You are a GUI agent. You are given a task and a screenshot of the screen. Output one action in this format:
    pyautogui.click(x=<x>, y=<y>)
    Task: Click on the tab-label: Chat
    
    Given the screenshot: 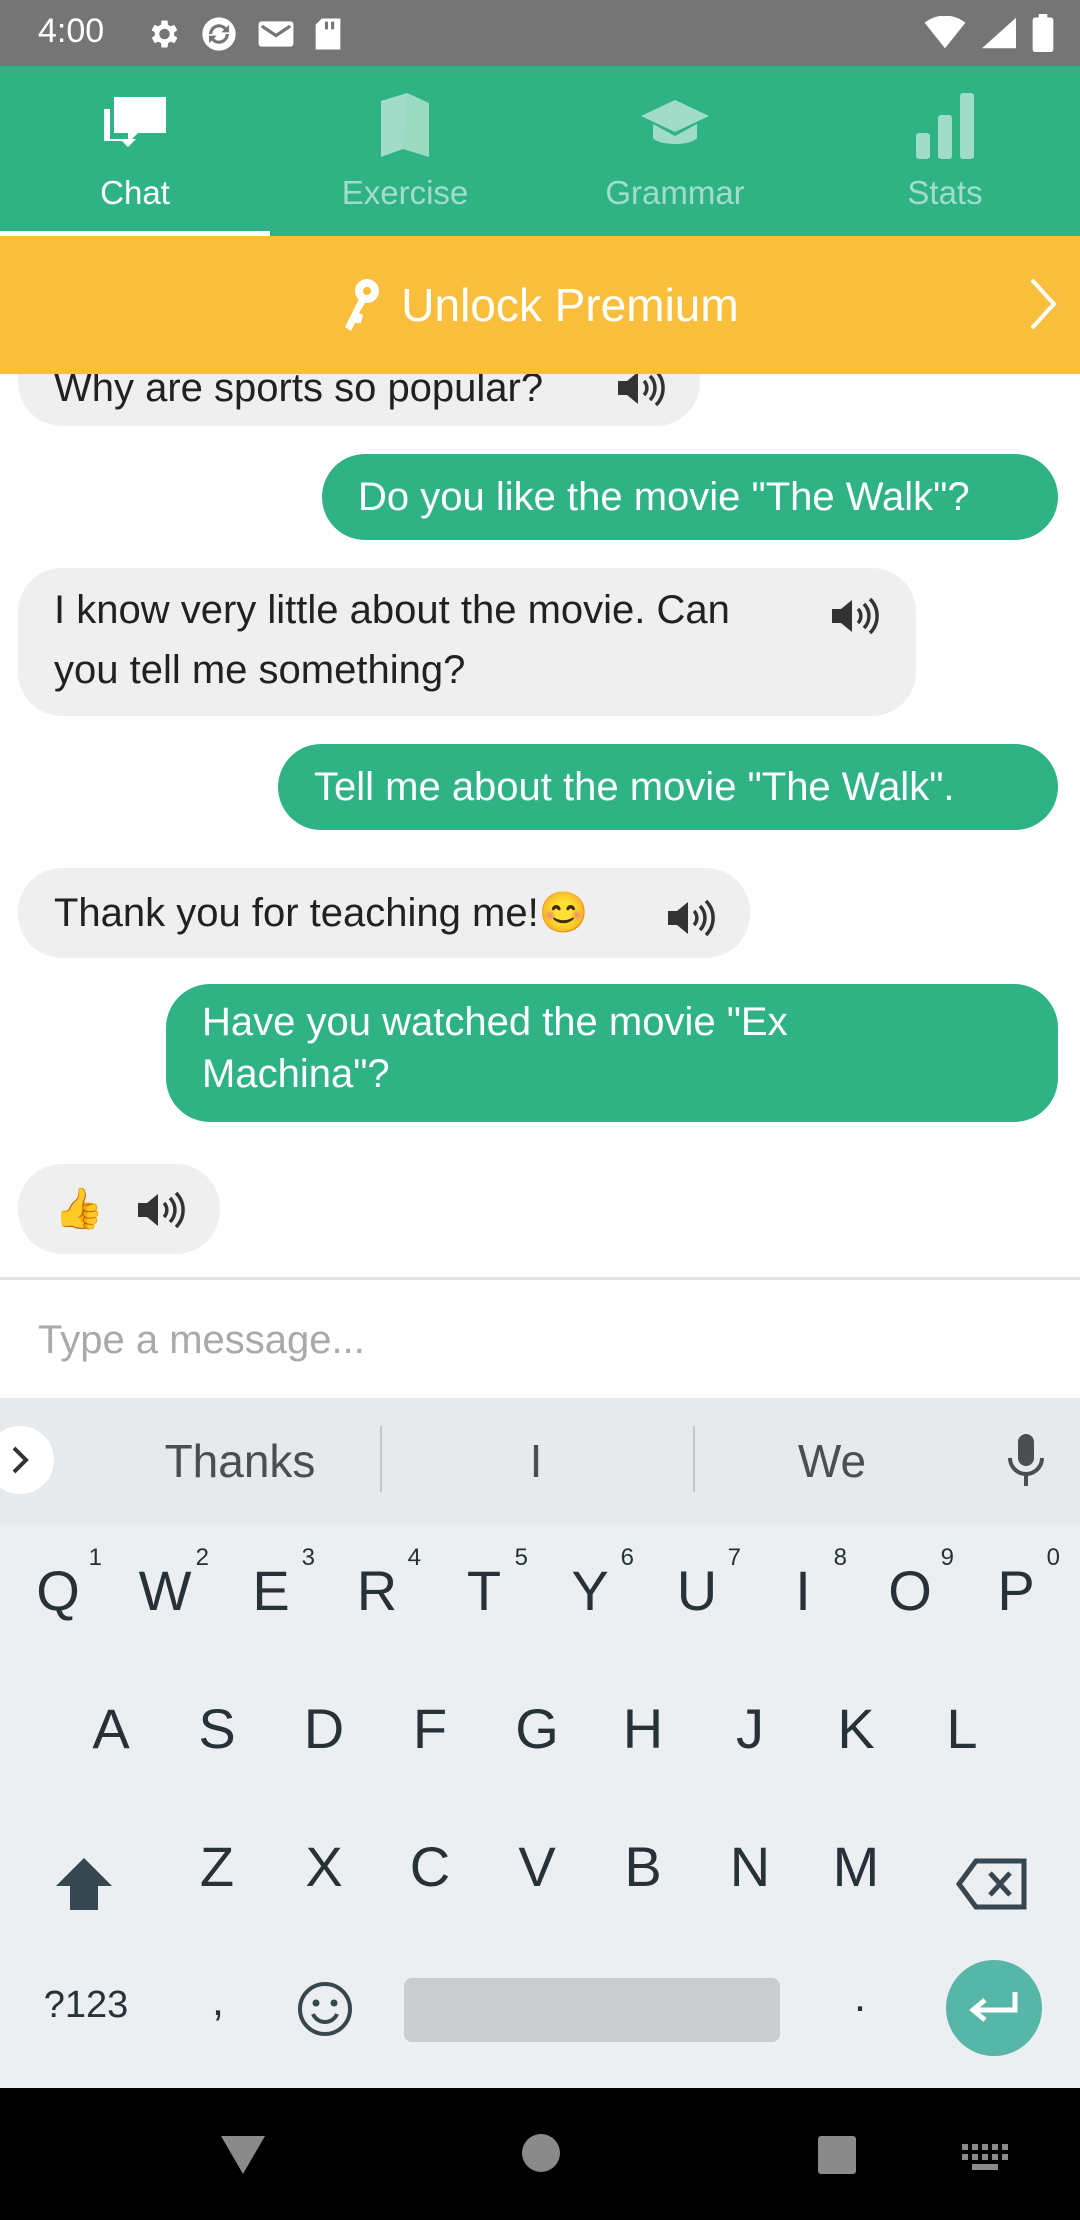 What is the action you would take?
    pyautogui.click(x=135, y=192)
    